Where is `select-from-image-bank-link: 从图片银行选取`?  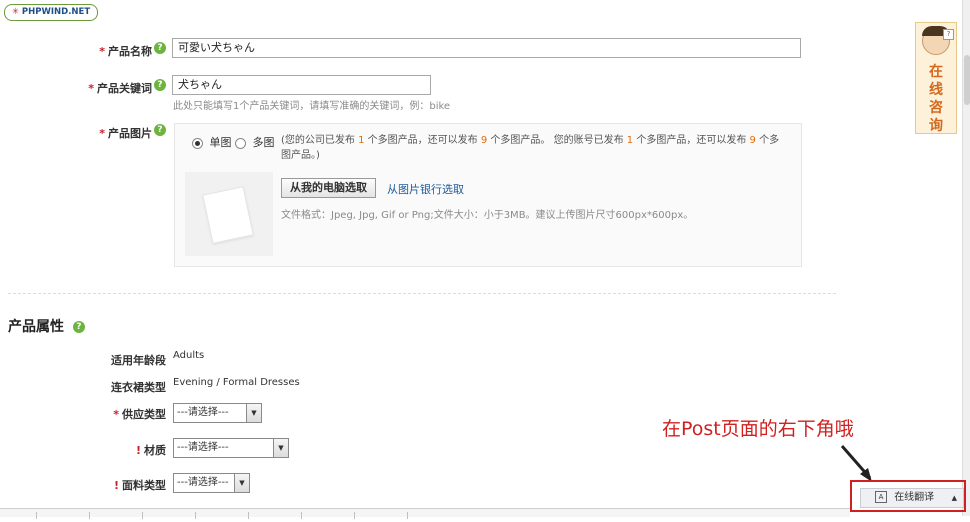
select-from-image-bank-link: 从图片银行选取 is located at coordinates (425, 189).